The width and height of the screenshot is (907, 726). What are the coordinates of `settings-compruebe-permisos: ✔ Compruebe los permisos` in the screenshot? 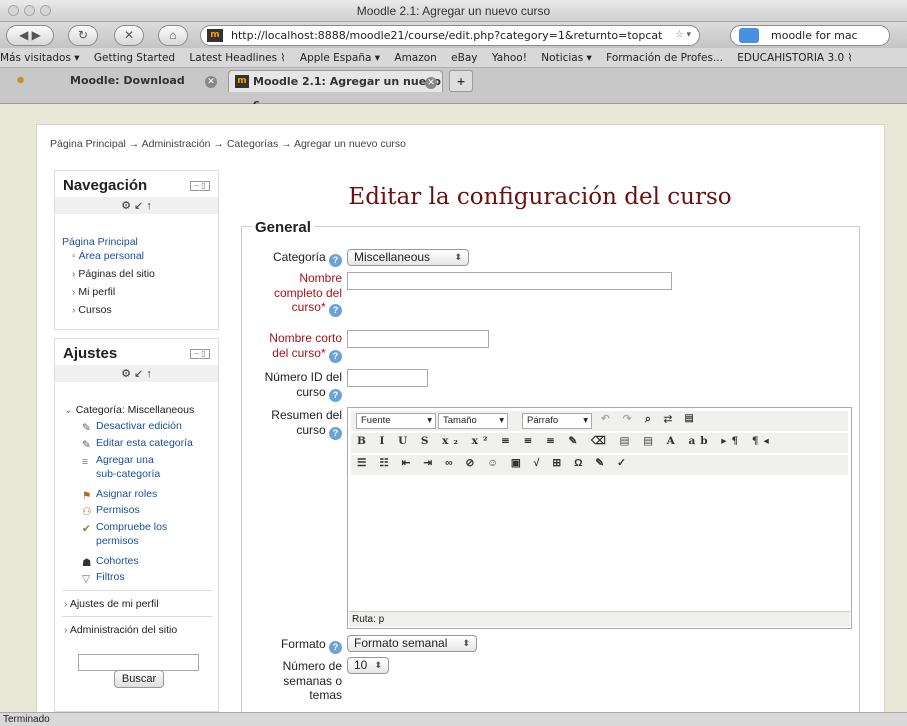 It's located at (124, 534).